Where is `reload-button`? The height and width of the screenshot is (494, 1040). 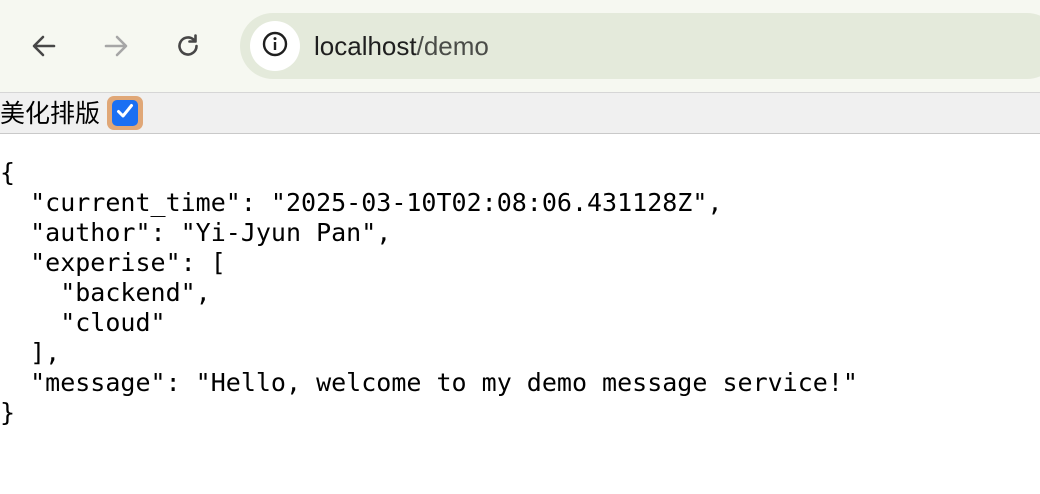 reload-button is located at coordinates (188, 46).